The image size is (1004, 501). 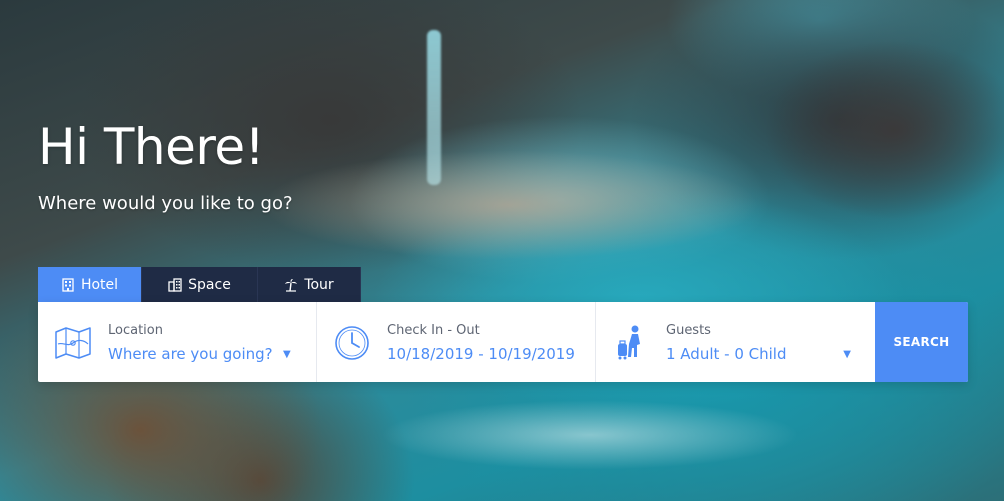 What do you see at coordinates (629, 342) in the screenshot?
I see `traveler-icon` at bounding box center [629, 342].